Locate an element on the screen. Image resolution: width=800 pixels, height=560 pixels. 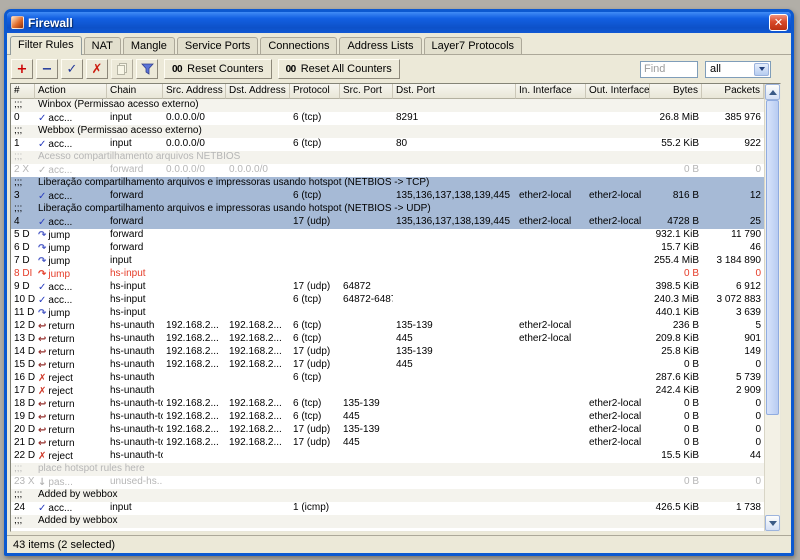
status-bar: 43 items (2 selected) is located at coordinates (399, 544).